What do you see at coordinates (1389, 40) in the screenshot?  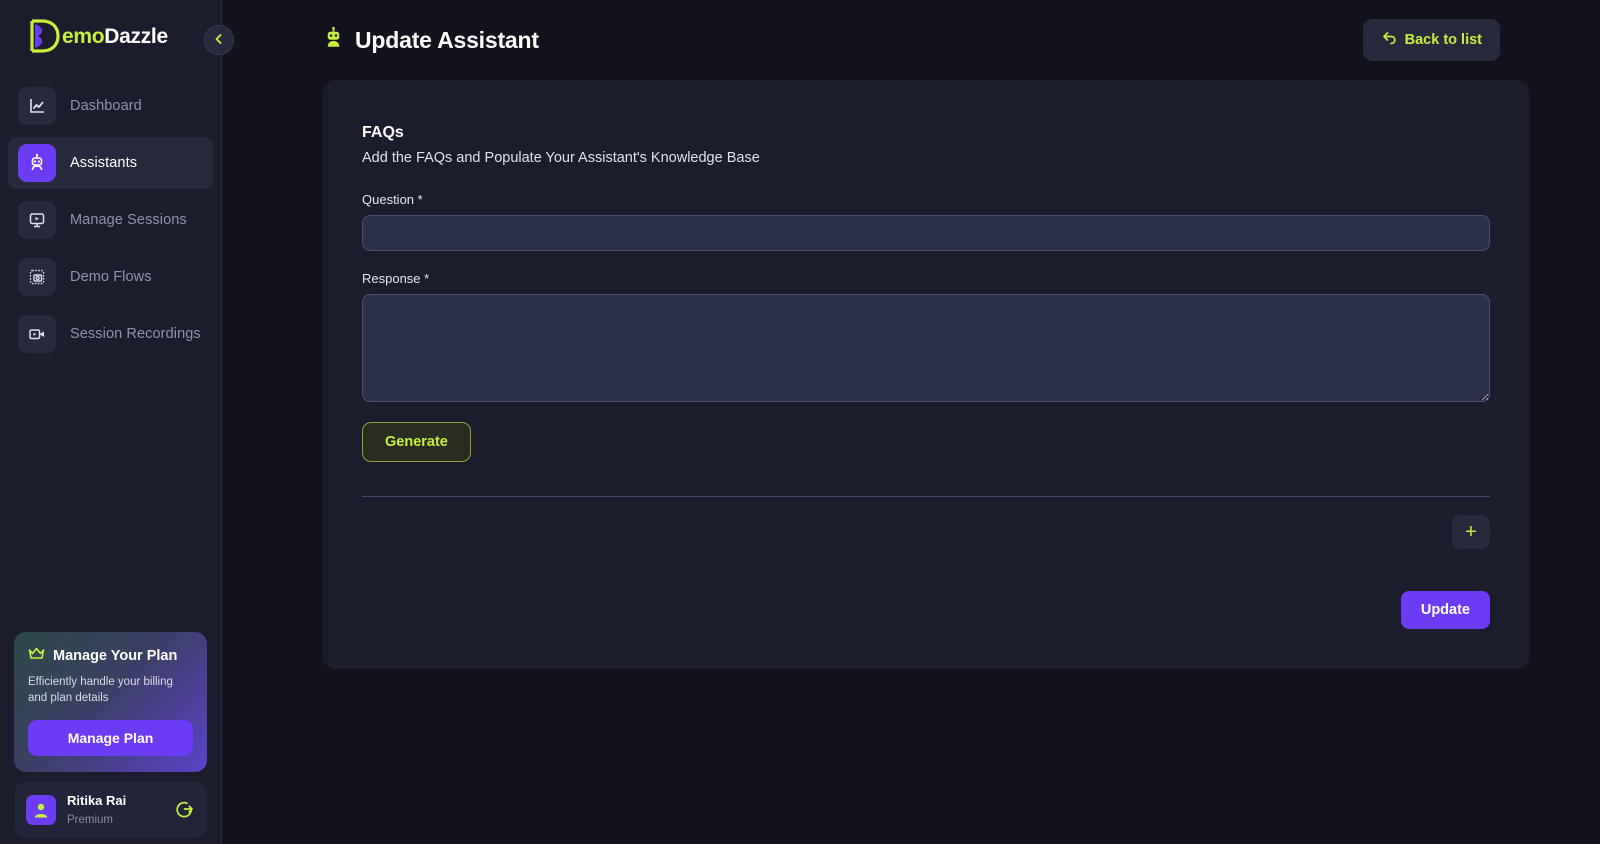 I see `undo-arrow-icon` at bounding box center [1389, 40].